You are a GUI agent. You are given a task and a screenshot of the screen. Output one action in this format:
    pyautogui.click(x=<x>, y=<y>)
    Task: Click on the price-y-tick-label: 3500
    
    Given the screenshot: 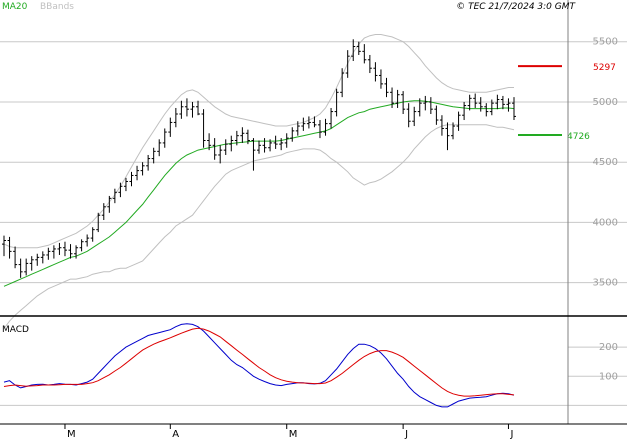 What is the action you would take?
    pyautogui.click(x=605, y=283)
    